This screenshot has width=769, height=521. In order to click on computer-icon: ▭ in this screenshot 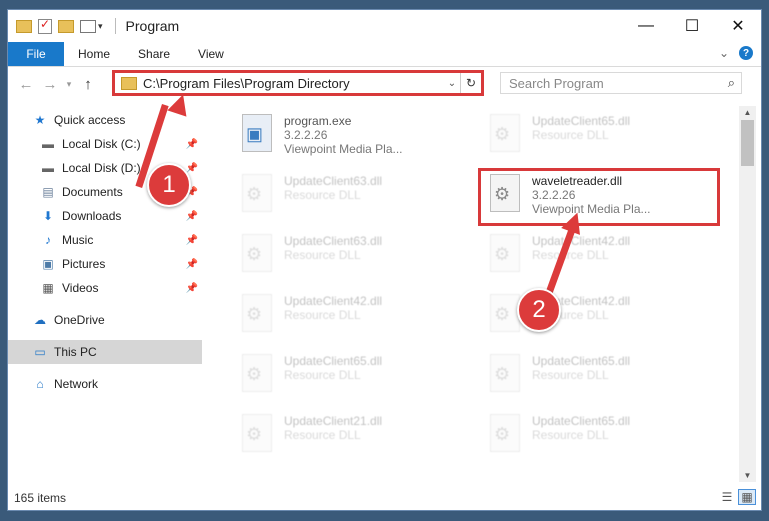, I will do `click(40, 352)`.